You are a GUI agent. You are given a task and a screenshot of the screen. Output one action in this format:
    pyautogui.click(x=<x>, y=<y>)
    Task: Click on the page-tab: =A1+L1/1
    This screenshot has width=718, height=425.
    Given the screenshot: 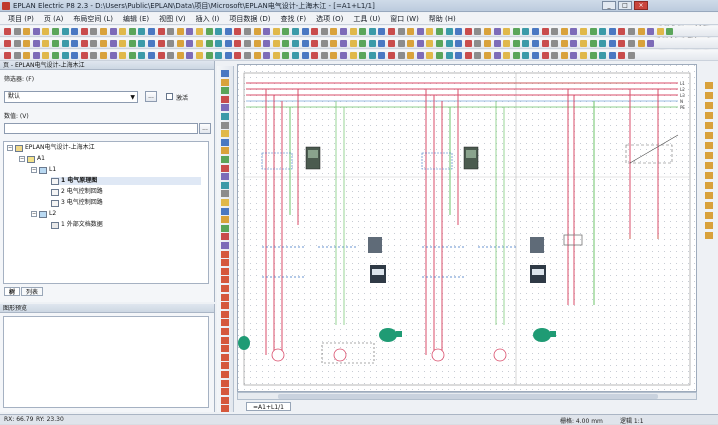 What is the action you would take?
    pyautogui.click(x=268, y=406)
    